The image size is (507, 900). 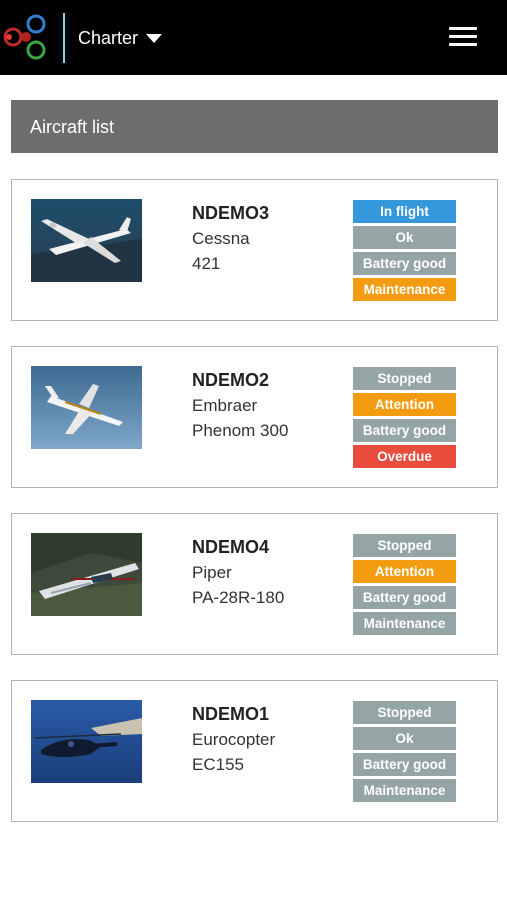 What do you see at coordinates (240, 430) in the screenshot?
I see `aircraft-model: Phenom 300` at bounding box center [240, 430].